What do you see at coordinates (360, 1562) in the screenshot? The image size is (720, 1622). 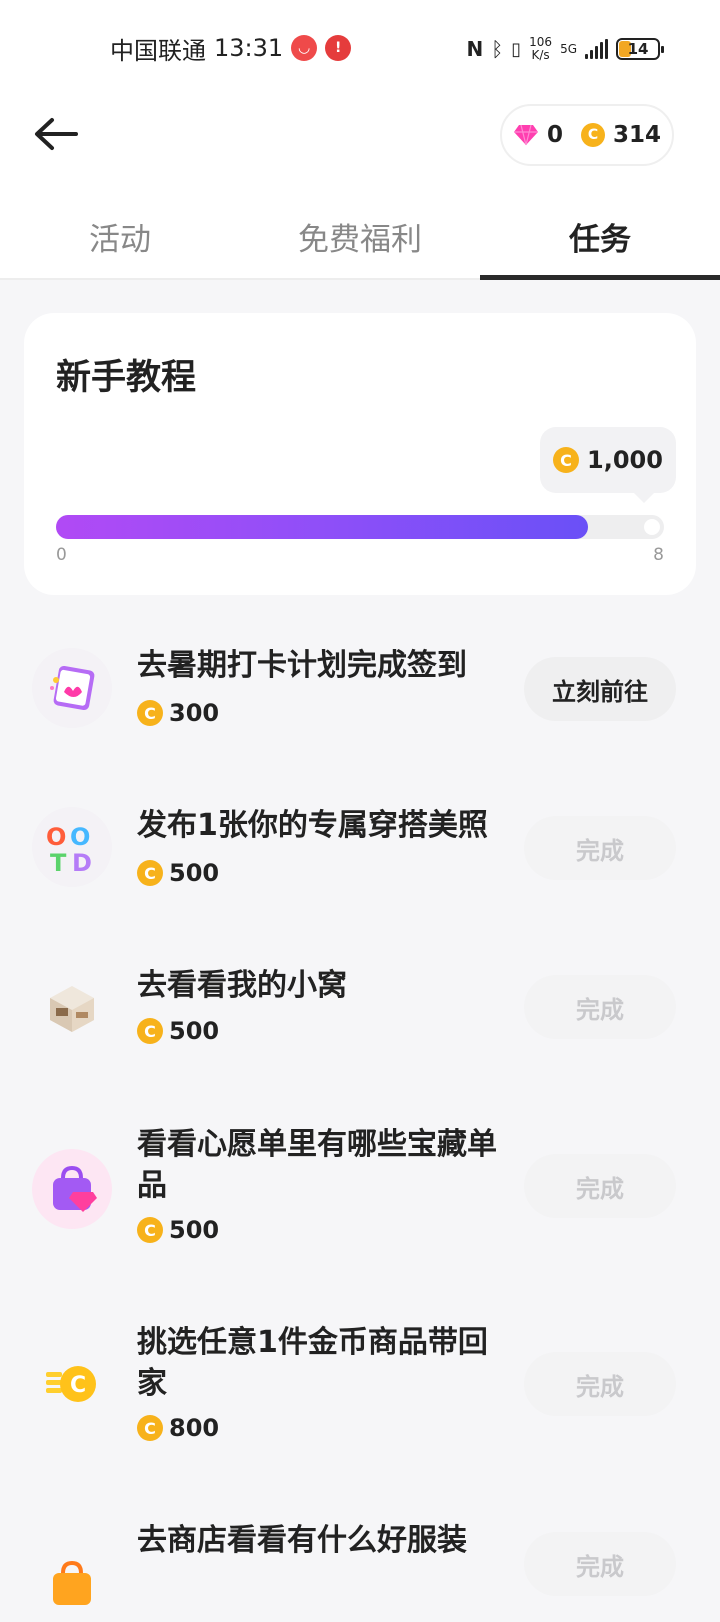 I see `task-item: 去商店看看有什么好服装 完成` at bounding box center [360, 1562].